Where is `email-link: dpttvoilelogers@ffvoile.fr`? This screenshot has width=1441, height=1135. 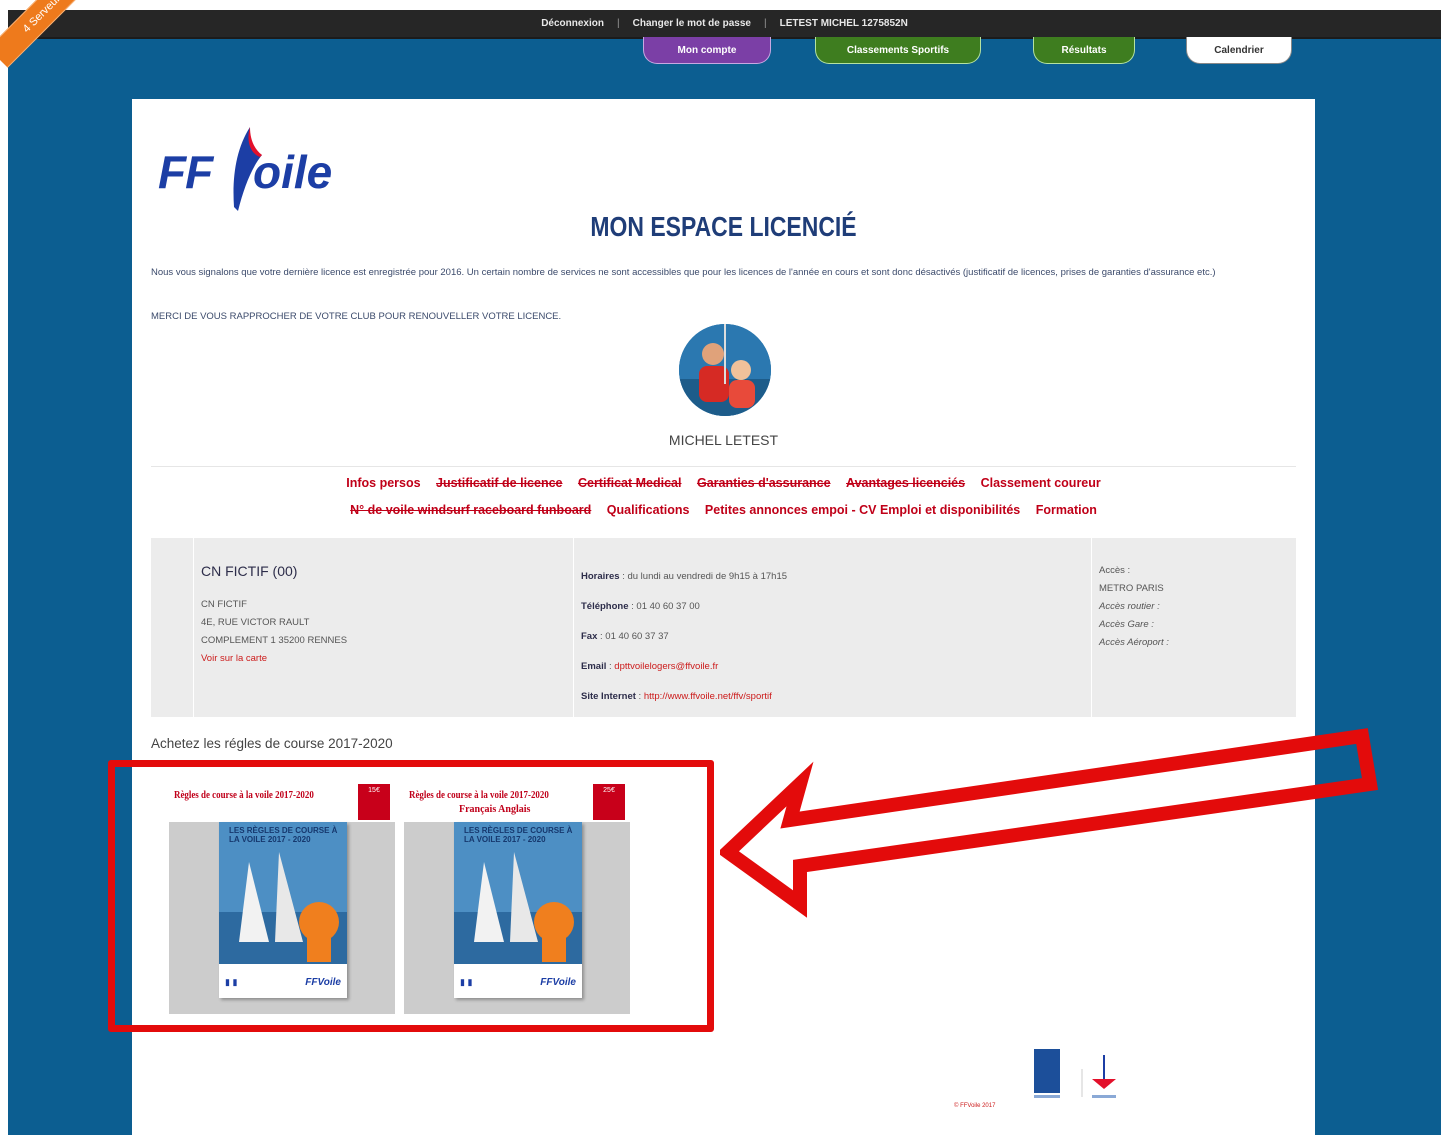
email-link: dpttvoilelogers@ffvoile.fr is located at coordinates (666, 666).